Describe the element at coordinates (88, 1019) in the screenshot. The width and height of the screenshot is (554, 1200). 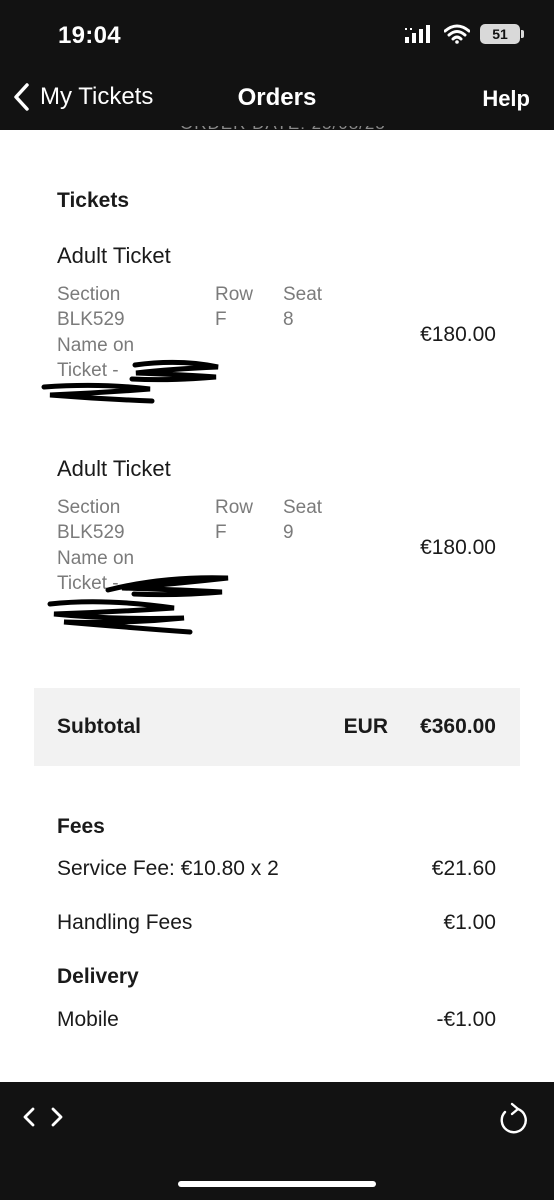
I see `delivery-method-label: Mobile` at that location.